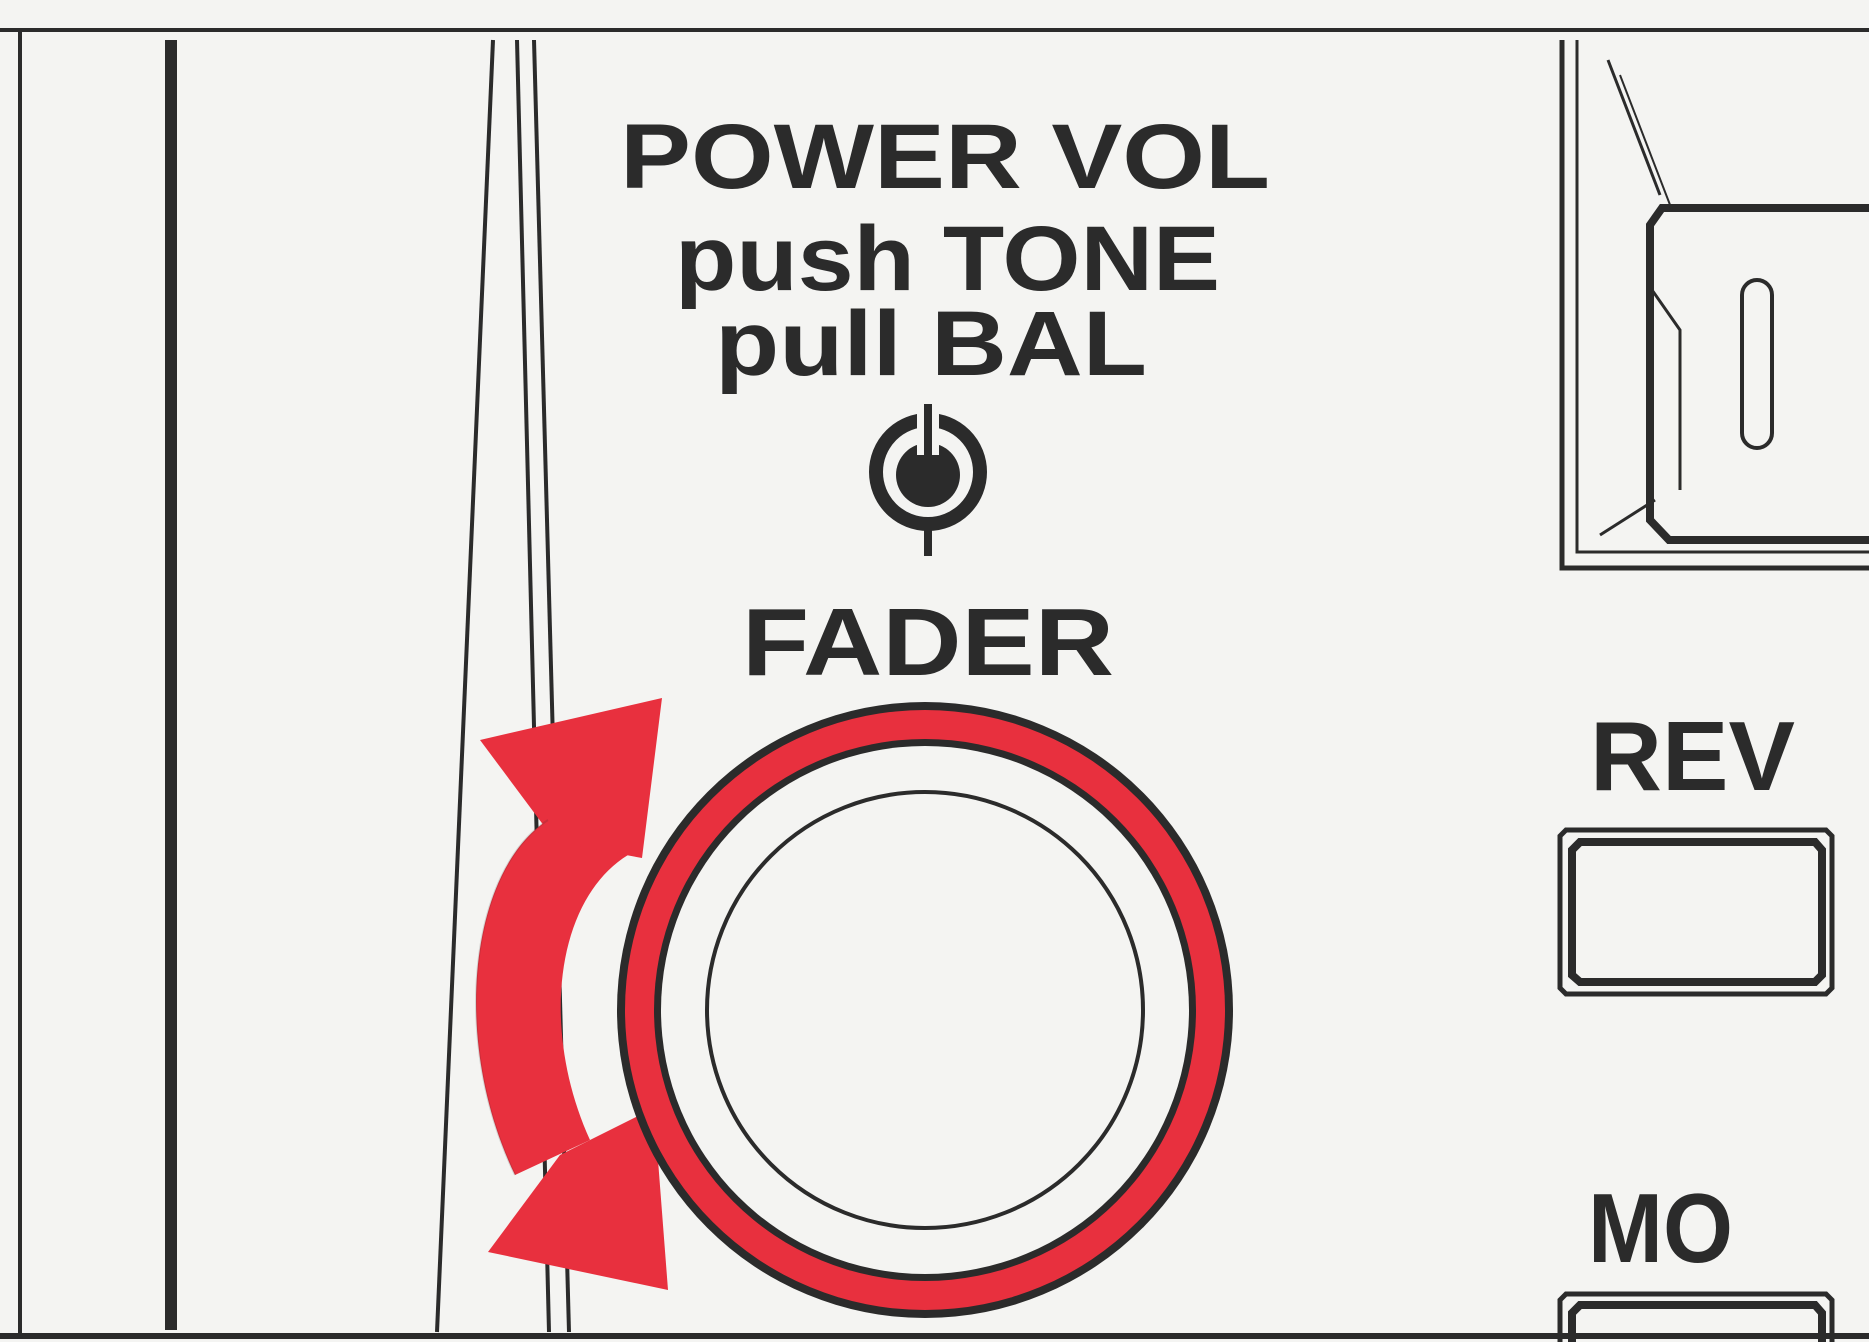 This screenshot has width=1869, height=1342. What do you see at coordinates (931, 344) in the screenshot?
I see `knob-label-line3: pull BAL` at bounding box center [931, 344].